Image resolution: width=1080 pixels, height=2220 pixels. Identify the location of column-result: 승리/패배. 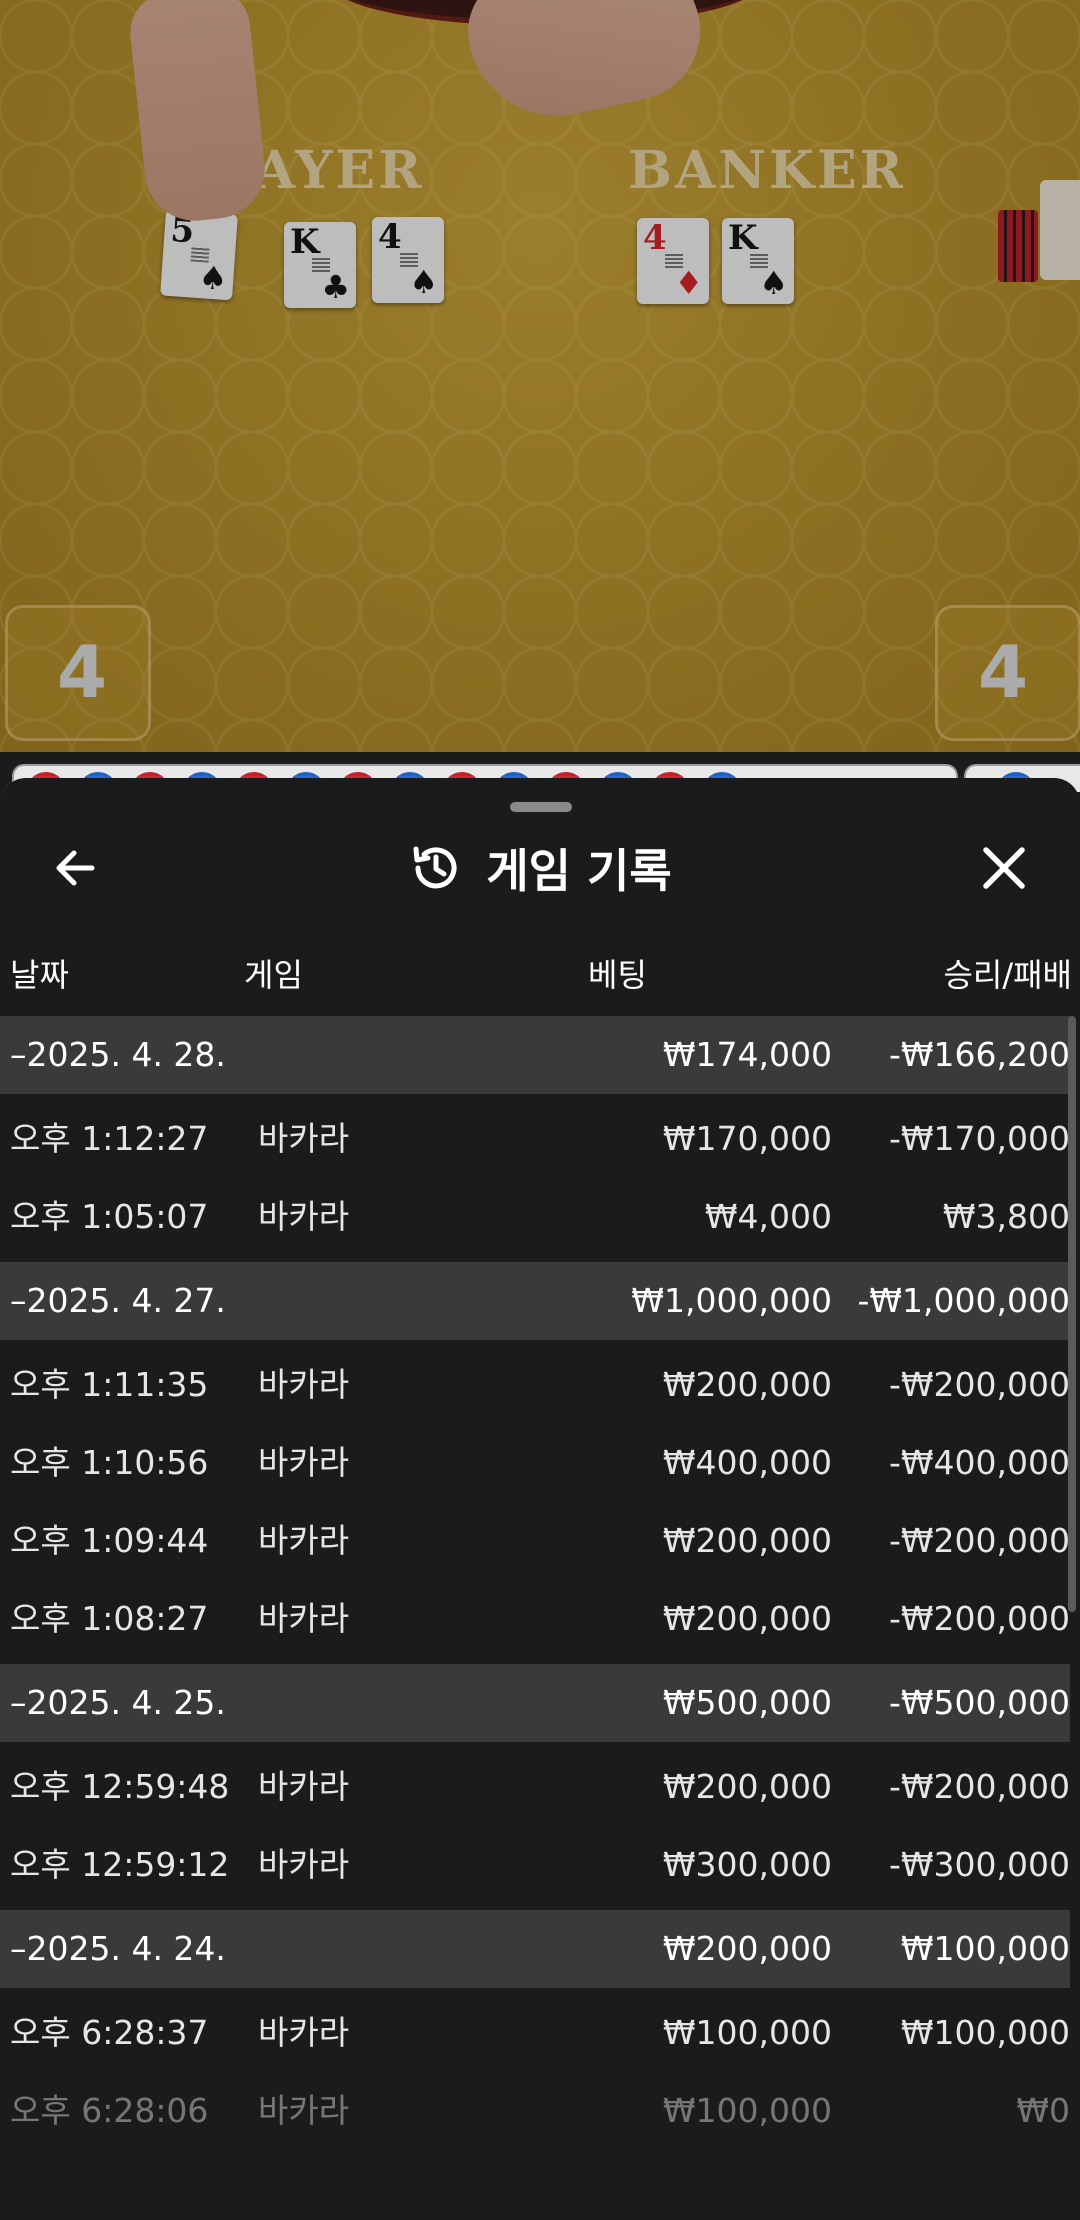
(1007, 975).